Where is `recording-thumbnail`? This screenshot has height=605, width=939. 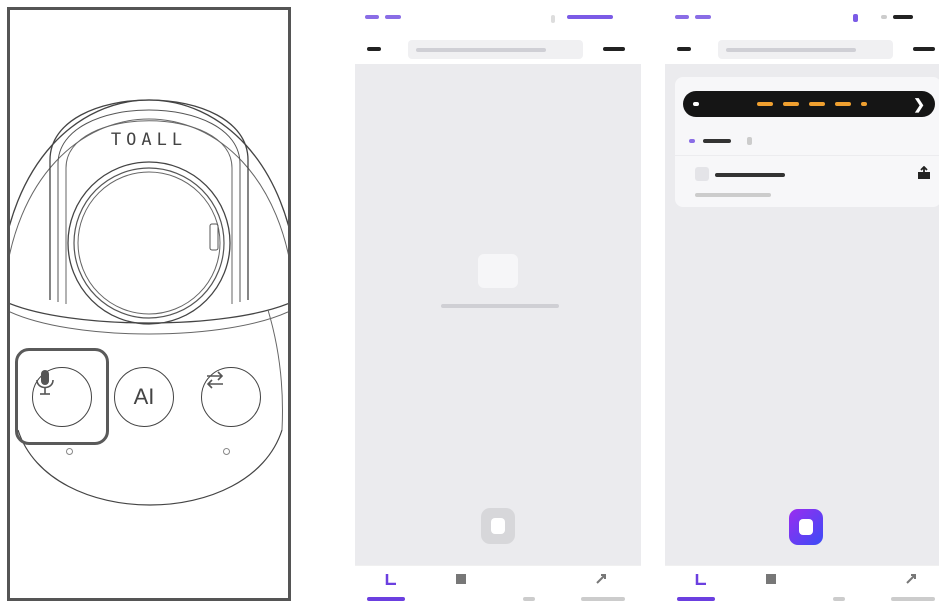 recording-thumbnail is located at coordinates (702, 174).